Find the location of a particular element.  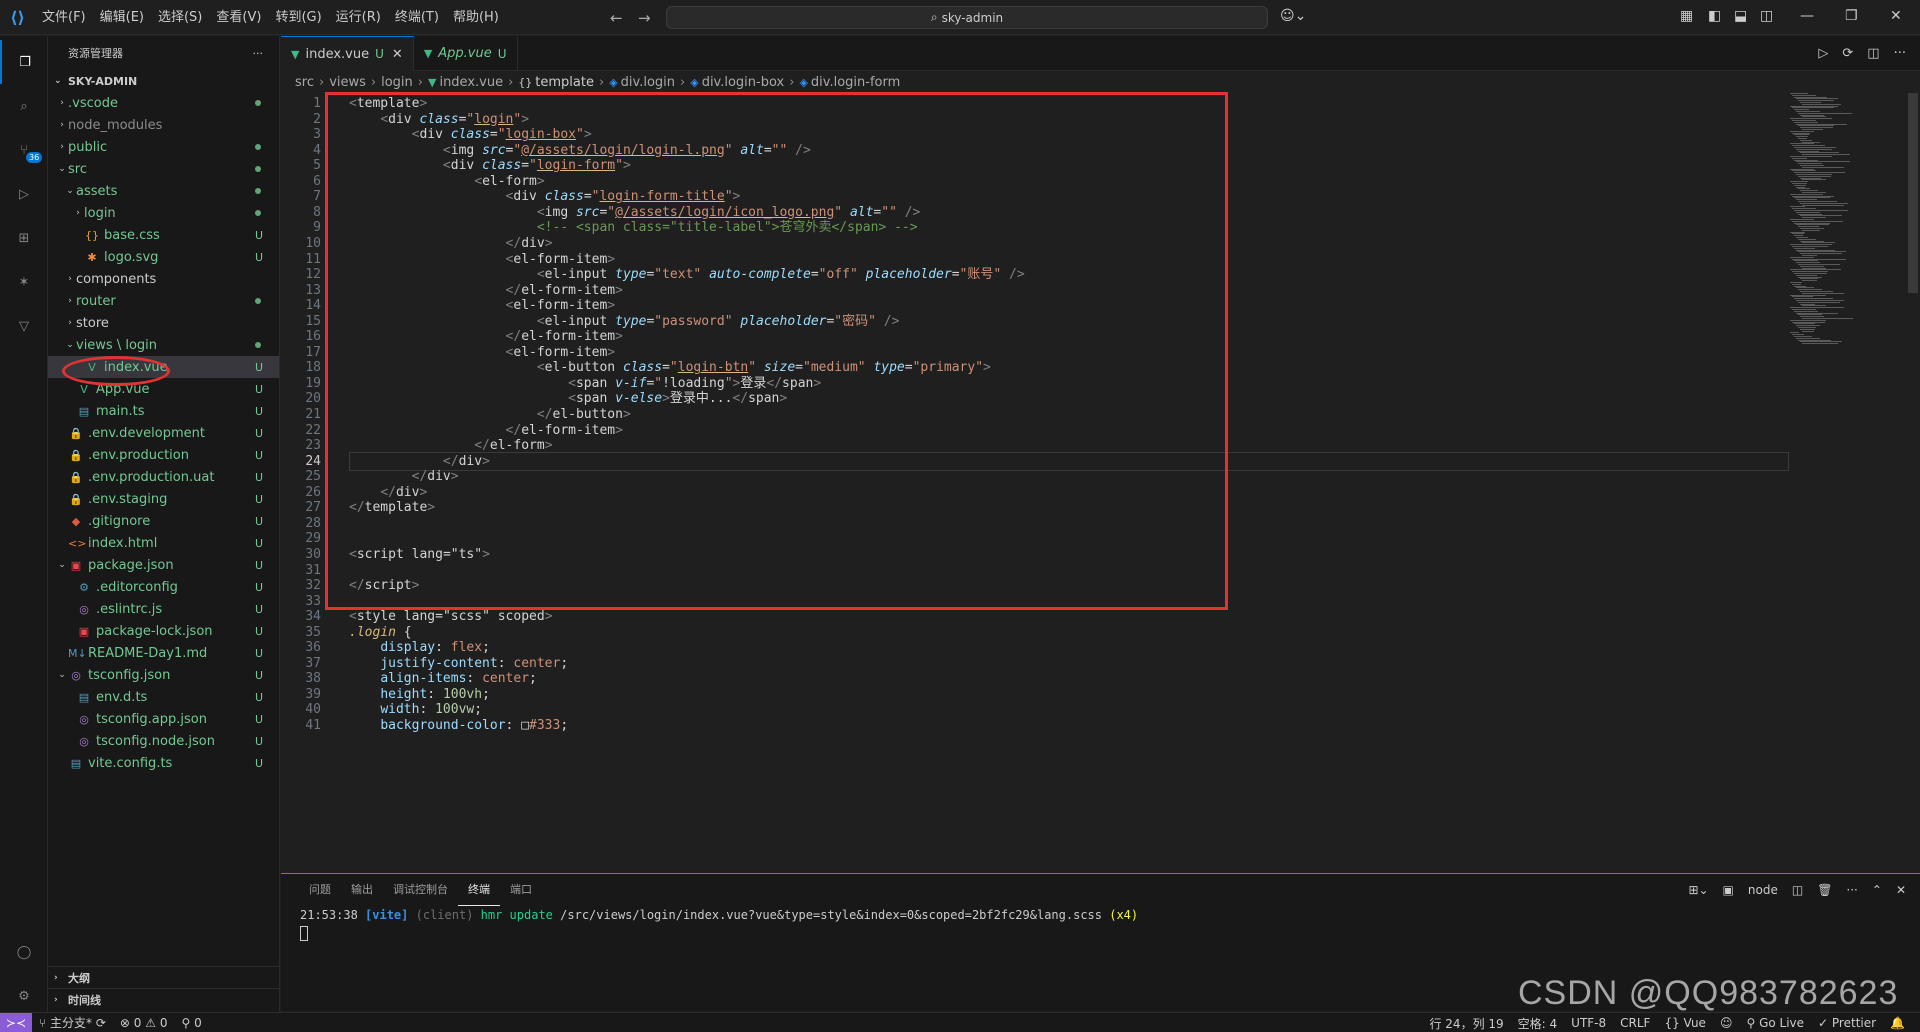

tree-item: V App.vue U is located at coordinates (163, 389).